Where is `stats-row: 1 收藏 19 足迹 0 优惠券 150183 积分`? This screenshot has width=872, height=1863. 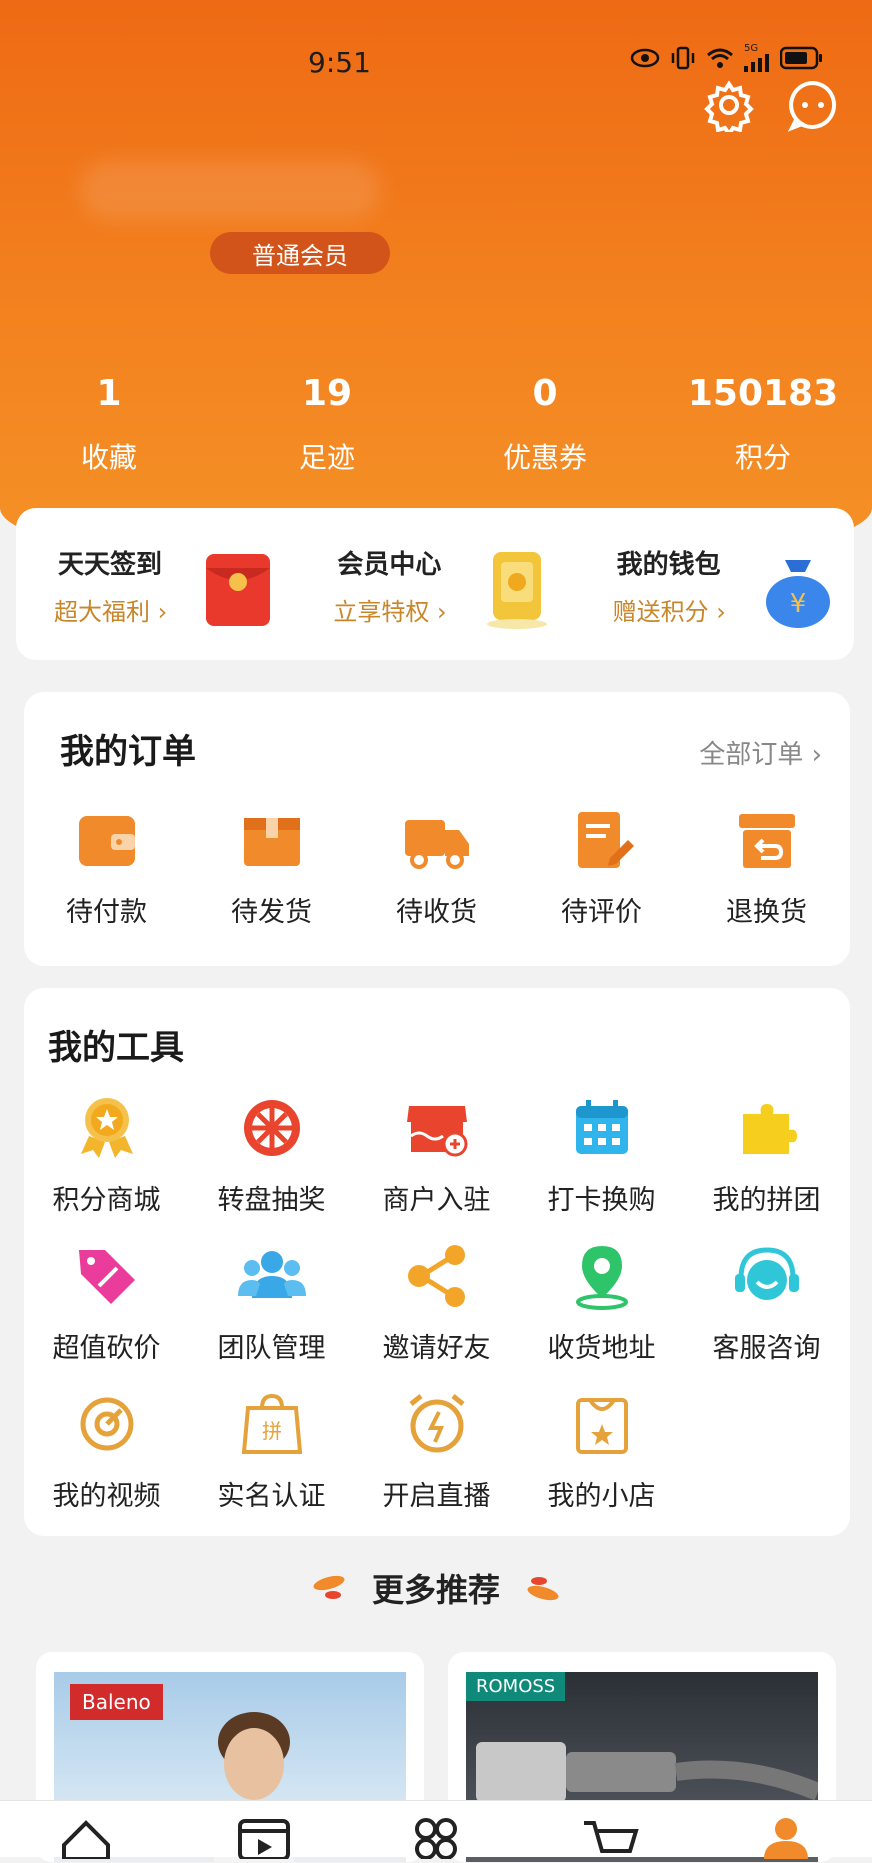
stats-row: 1 收藏 19 足迹 0 优惠券 150183 积分 is located at coordinates (436, 423).